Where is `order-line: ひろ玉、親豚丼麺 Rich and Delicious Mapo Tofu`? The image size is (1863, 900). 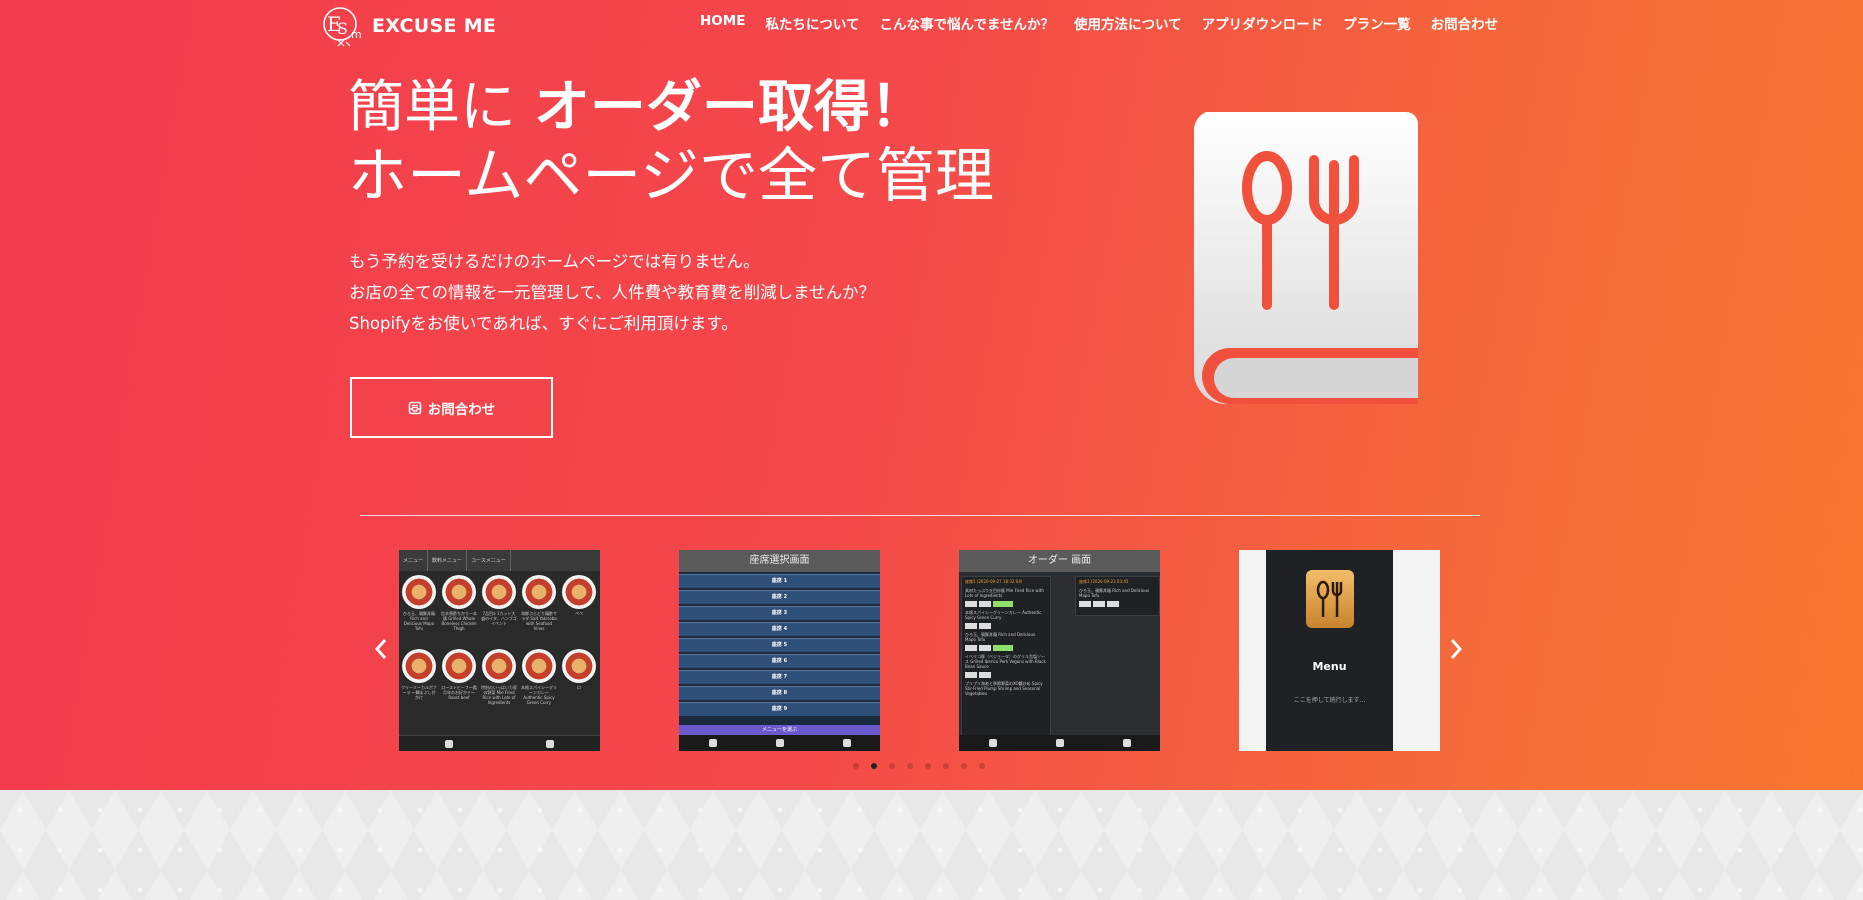 order-line: ひろ玉、親豚丼麺 Rich and Delicious Mapo Tofu is located at coordinates (1000, 637).